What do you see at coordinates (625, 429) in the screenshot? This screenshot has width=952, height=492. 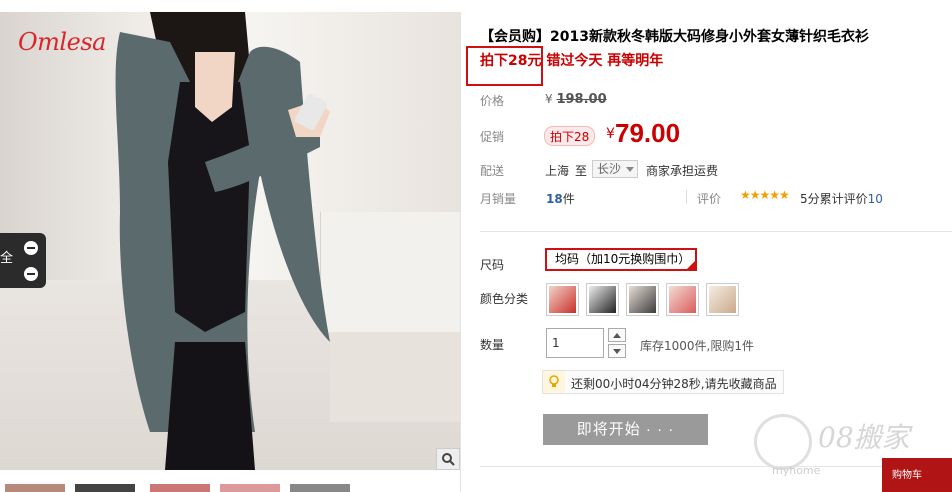 I see `coming-soon-button: 即将开始 · · ·` at bounding box center [625, 429].